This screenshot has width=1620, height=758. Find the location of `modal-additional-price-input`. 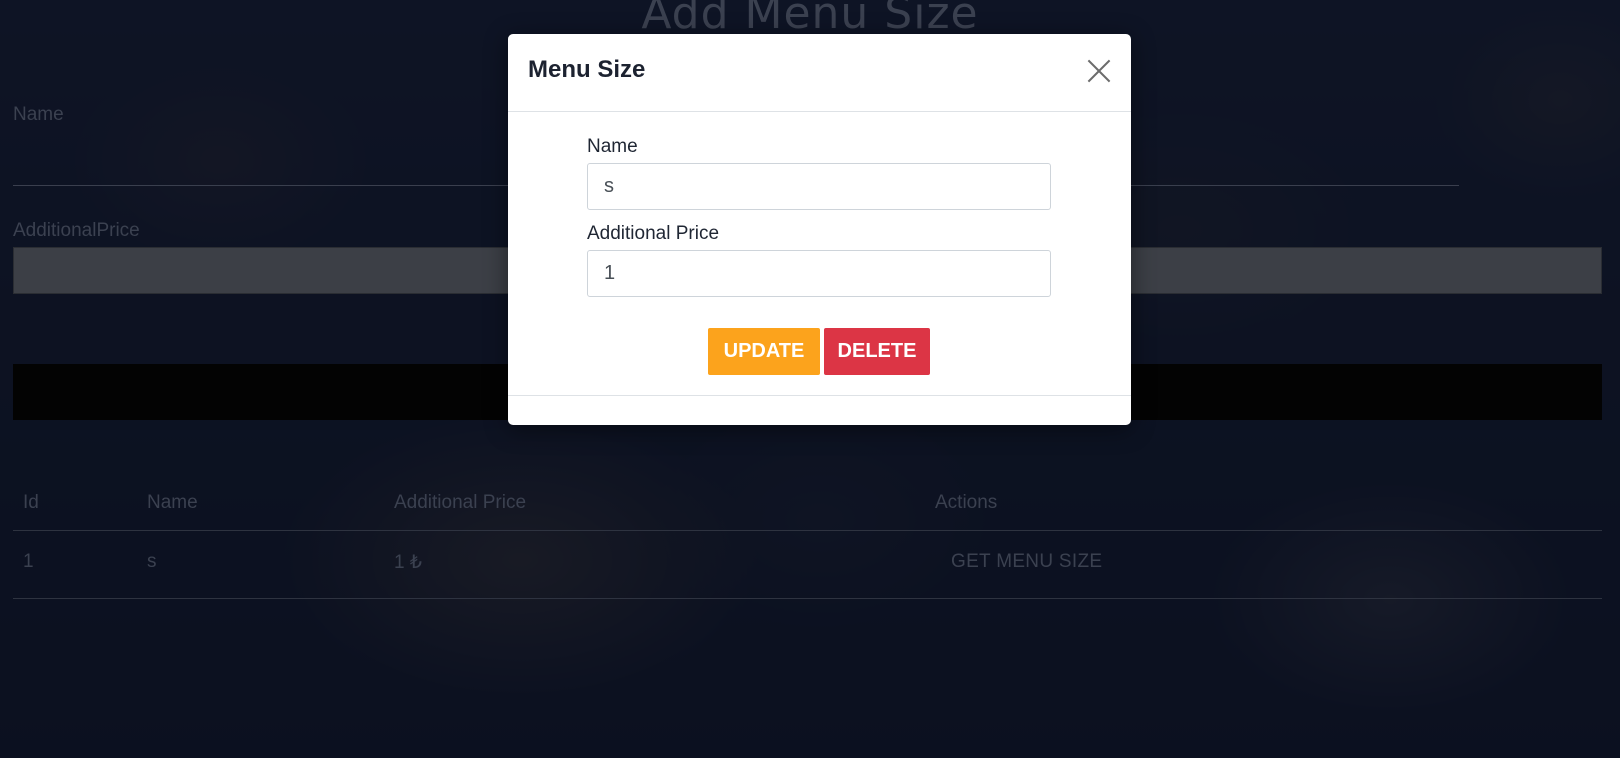

modal-additional-price-input is located at coordinates (819, 273).